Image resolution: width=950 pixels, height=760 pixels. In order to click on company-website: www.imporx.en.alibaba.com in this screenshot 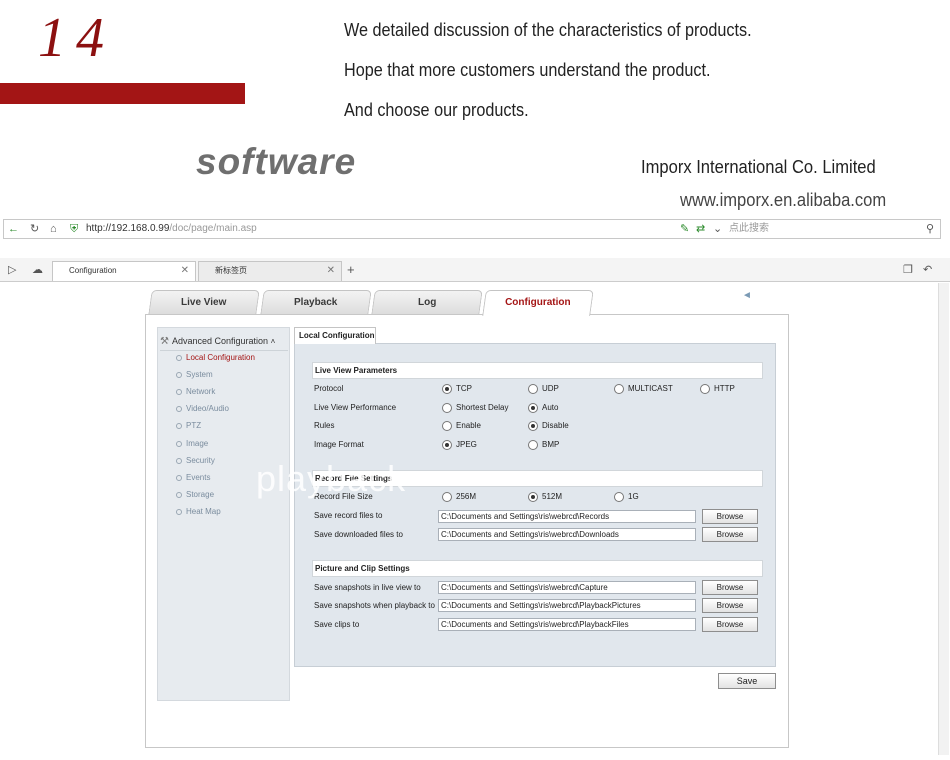, I will do `click(783, 200)`.